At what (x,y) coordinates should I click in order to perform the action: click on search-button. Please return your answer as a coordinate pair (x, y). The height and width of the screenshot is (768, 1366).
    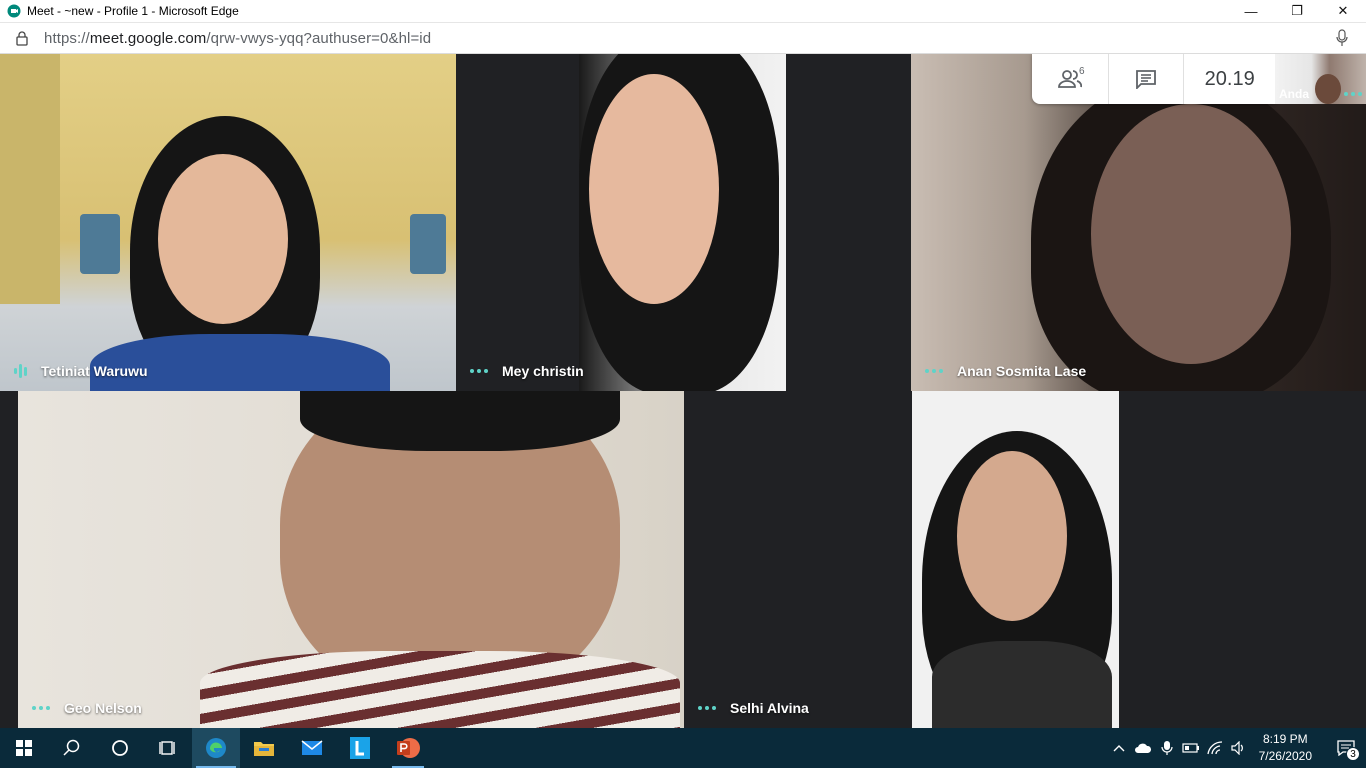
    Looking at the image, I should click on (72, 748).